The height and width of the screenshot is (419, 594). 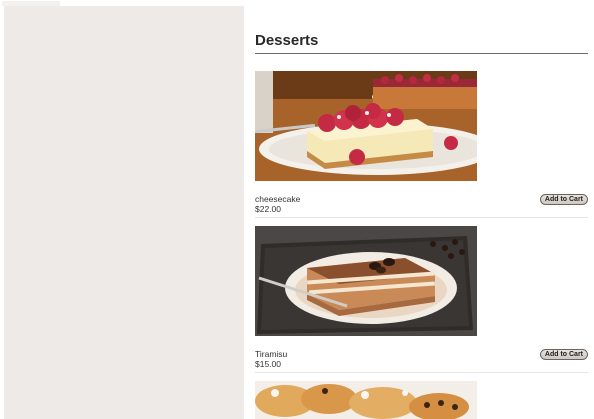 What do you see at coordinates (268, 209) in the screenshot?
I see `product-price: $22.00` at bounding box center [268, 209].